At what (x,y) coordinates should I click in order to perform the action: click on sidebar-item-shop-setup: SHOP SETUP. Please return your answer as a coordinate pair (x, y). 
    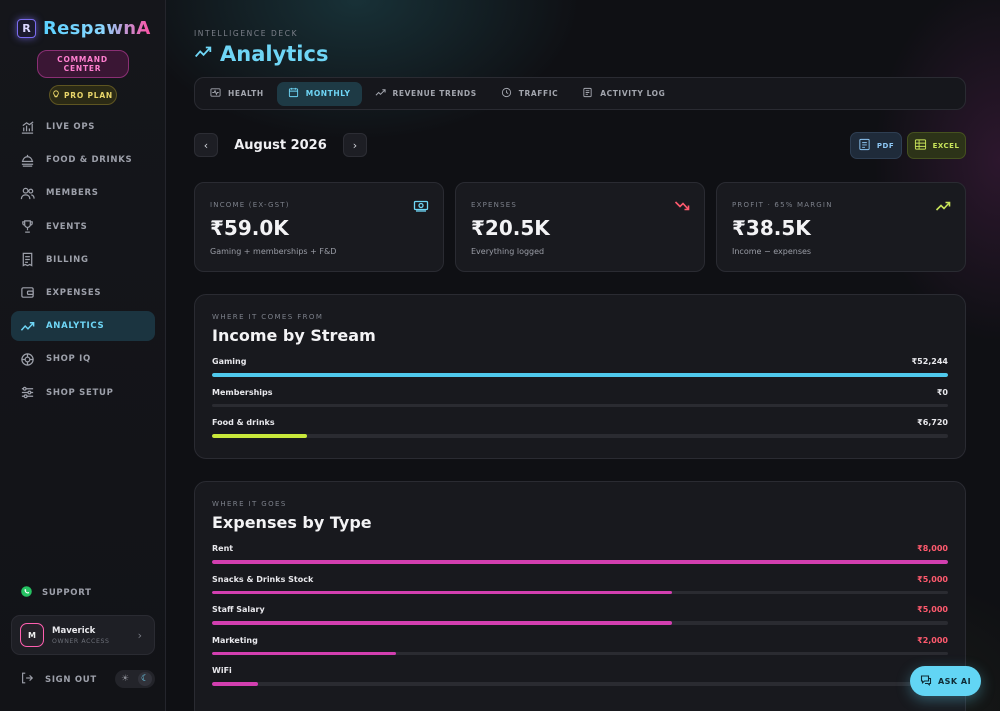
    Looking at the image, I should click on (83, 393).